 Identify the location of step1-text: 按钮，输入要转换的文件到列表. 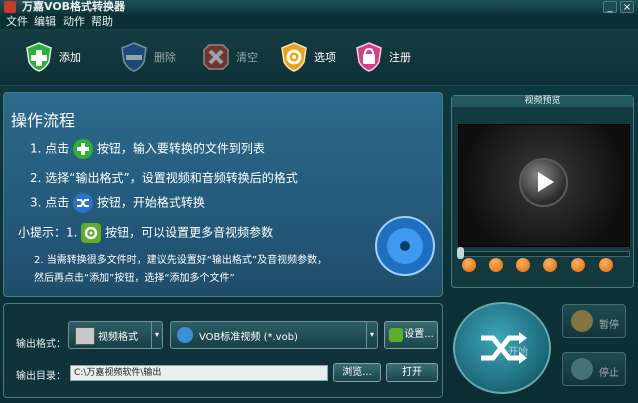
(180, 148).